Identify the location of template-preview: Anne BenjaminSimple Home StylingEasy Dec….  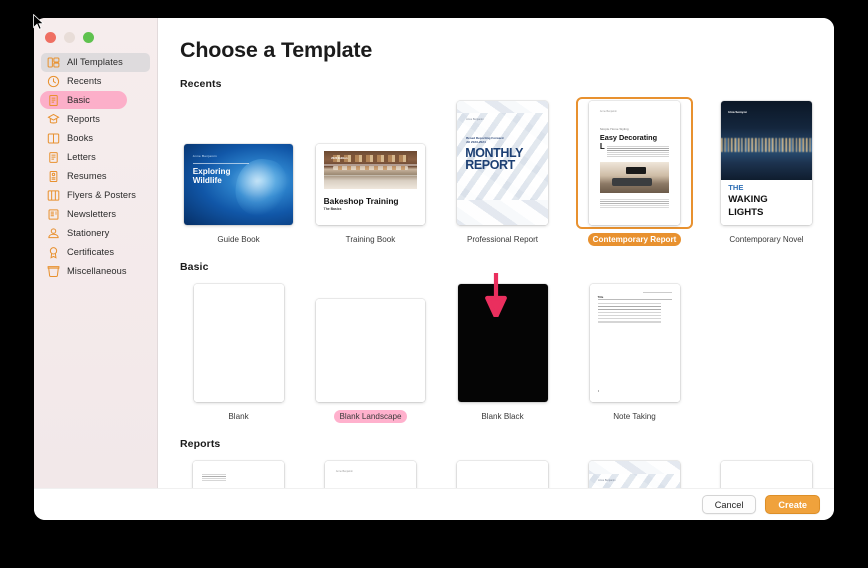
(634, 163).